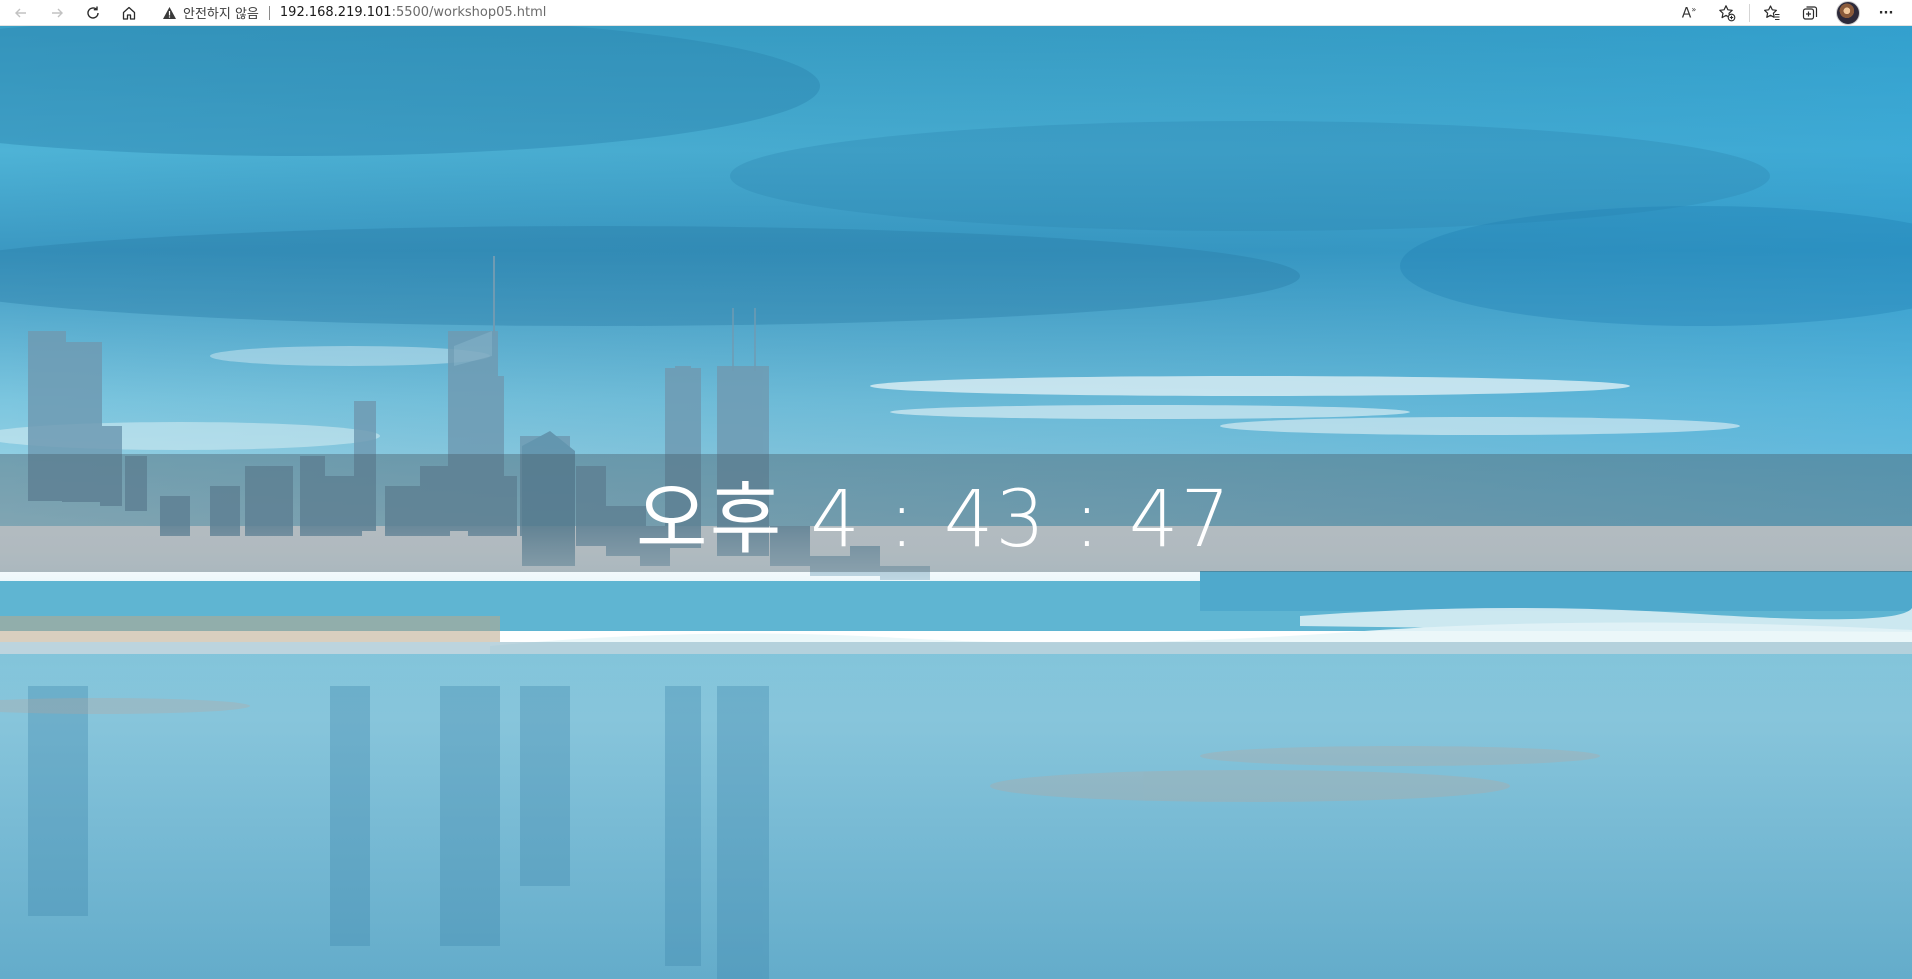  What do you see at coordinates (221, 12) in the screenshot?
I see `security-label: 안전하지 않음` at bounding box center [221, 12].